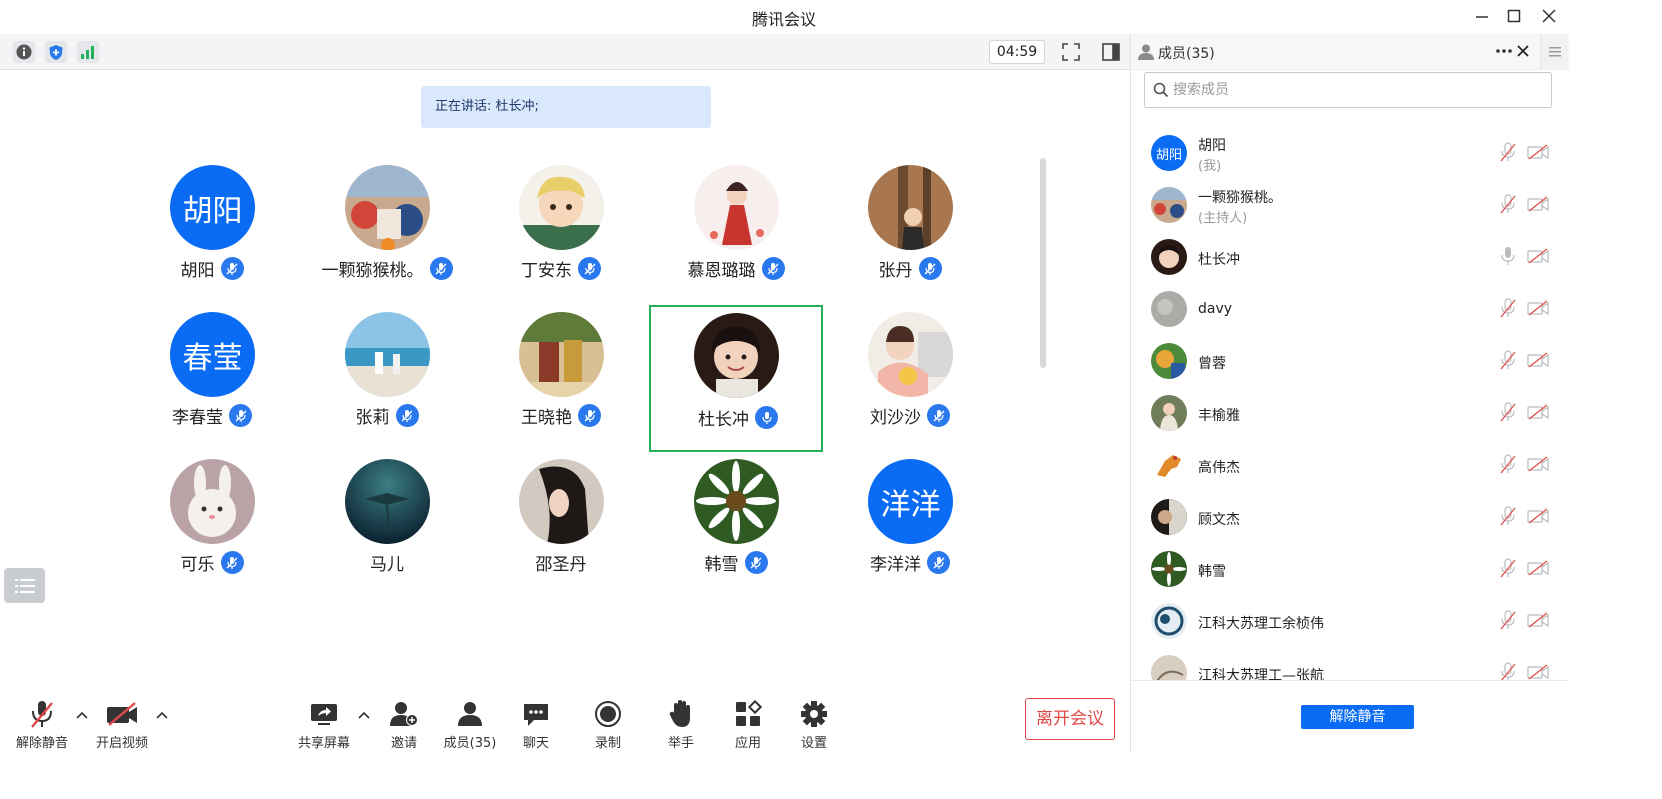  I want to click on maximize-icon, so click(1514, 16).